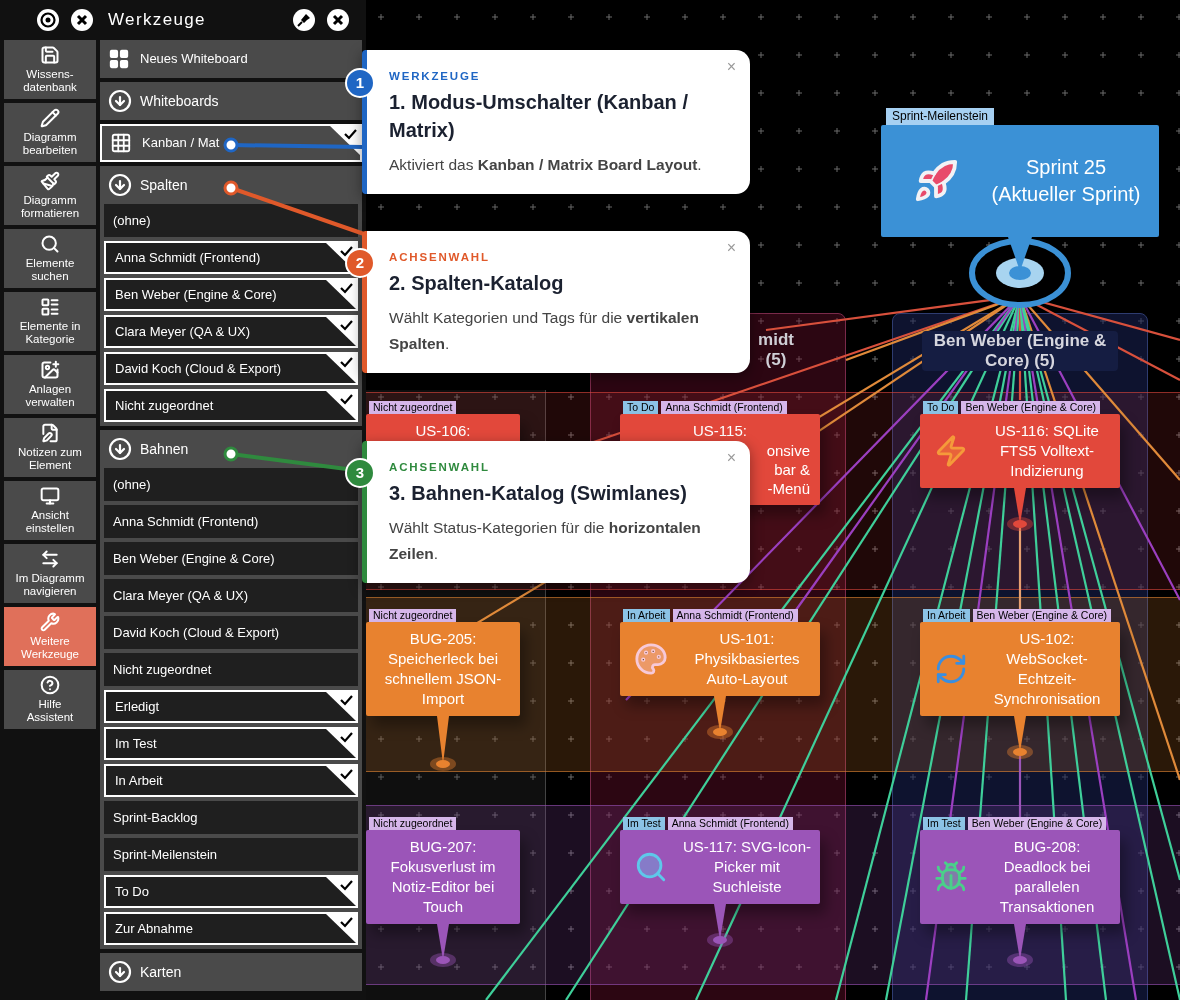 Image resolution: width=1180 pixels, height=1000 pixels. Describe the element at coordinates (940, 116) in the screenshot. I see `milestone-tag: Sprint-Meilenstein` at that location.